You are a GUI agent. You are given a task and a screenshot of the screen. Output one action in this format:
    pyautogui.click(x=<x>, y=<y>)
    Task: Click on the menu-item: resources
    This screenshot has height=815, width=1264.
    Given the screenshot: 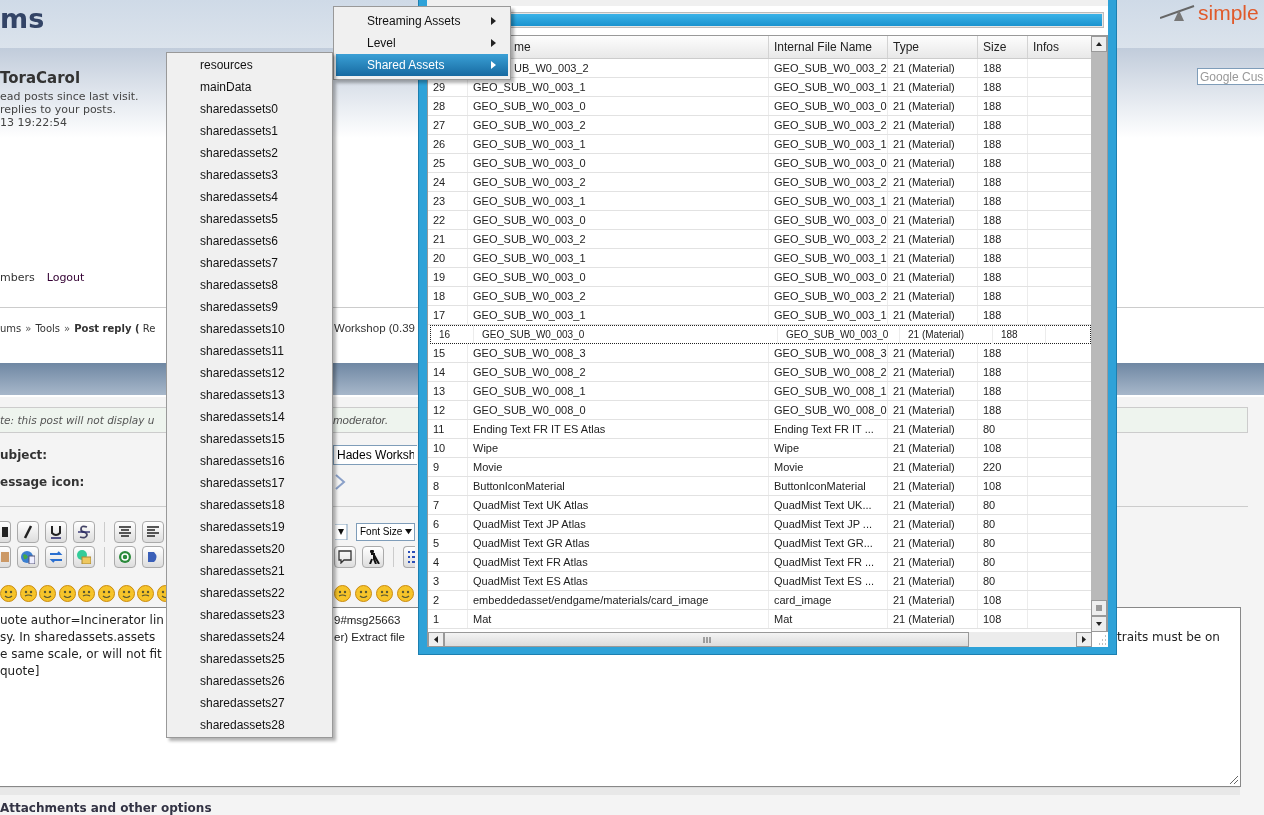 What is the action you would take?
    pyautogui.click(x=249, y=65)
    